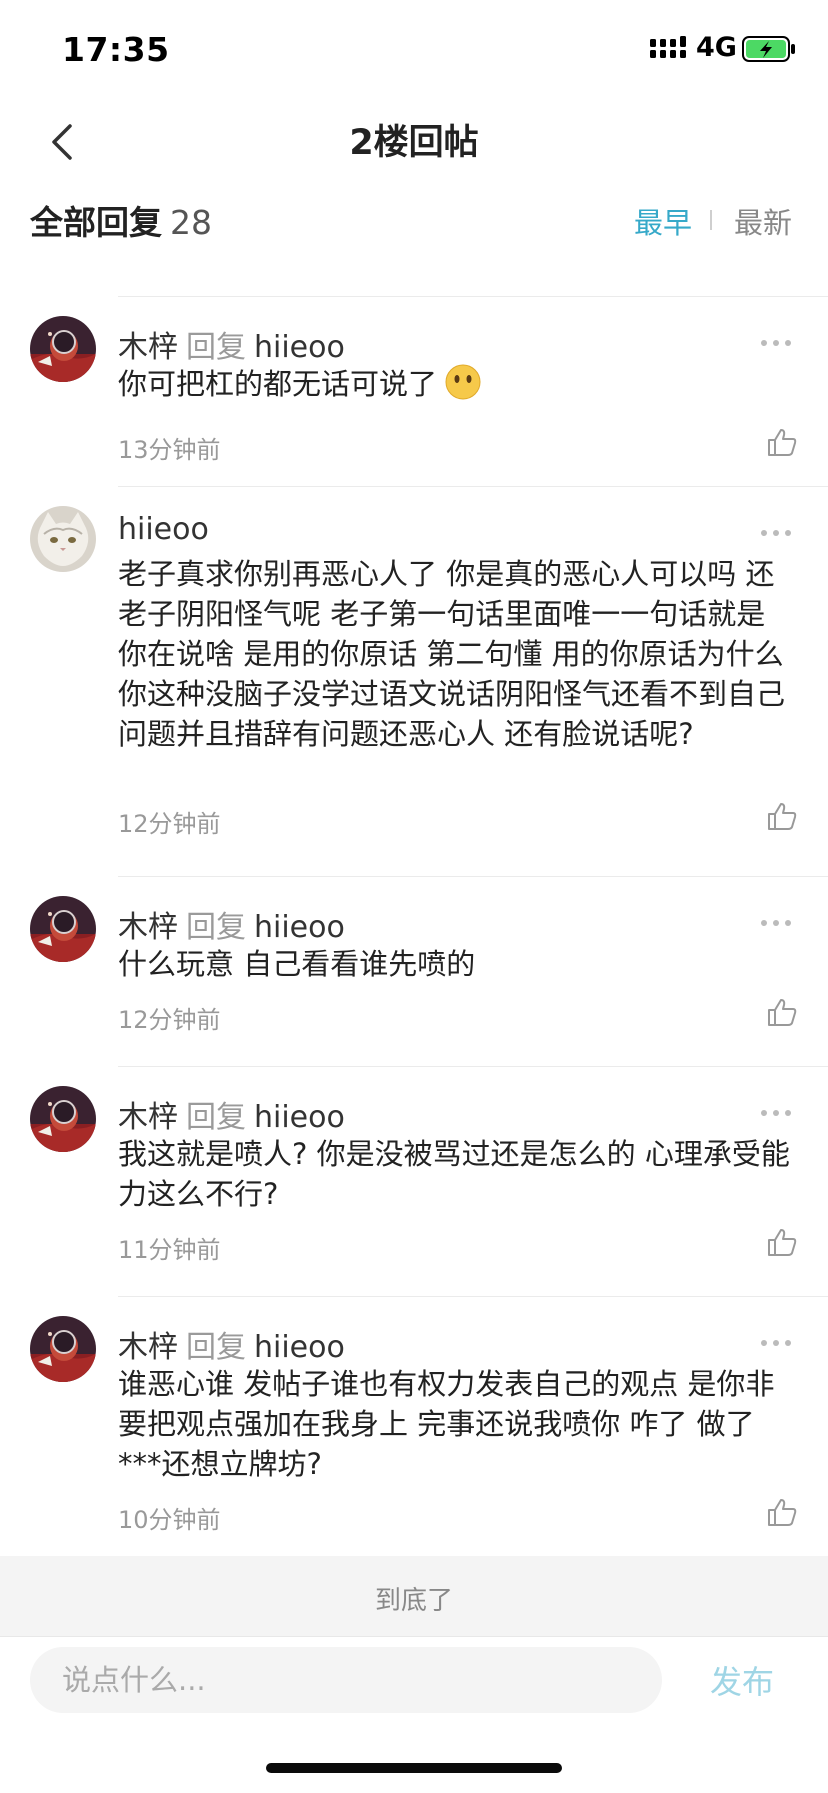 This screenshot has width=828, height=1793. I want to click on nav-bar: 2楼回帖, so click(414, 150).